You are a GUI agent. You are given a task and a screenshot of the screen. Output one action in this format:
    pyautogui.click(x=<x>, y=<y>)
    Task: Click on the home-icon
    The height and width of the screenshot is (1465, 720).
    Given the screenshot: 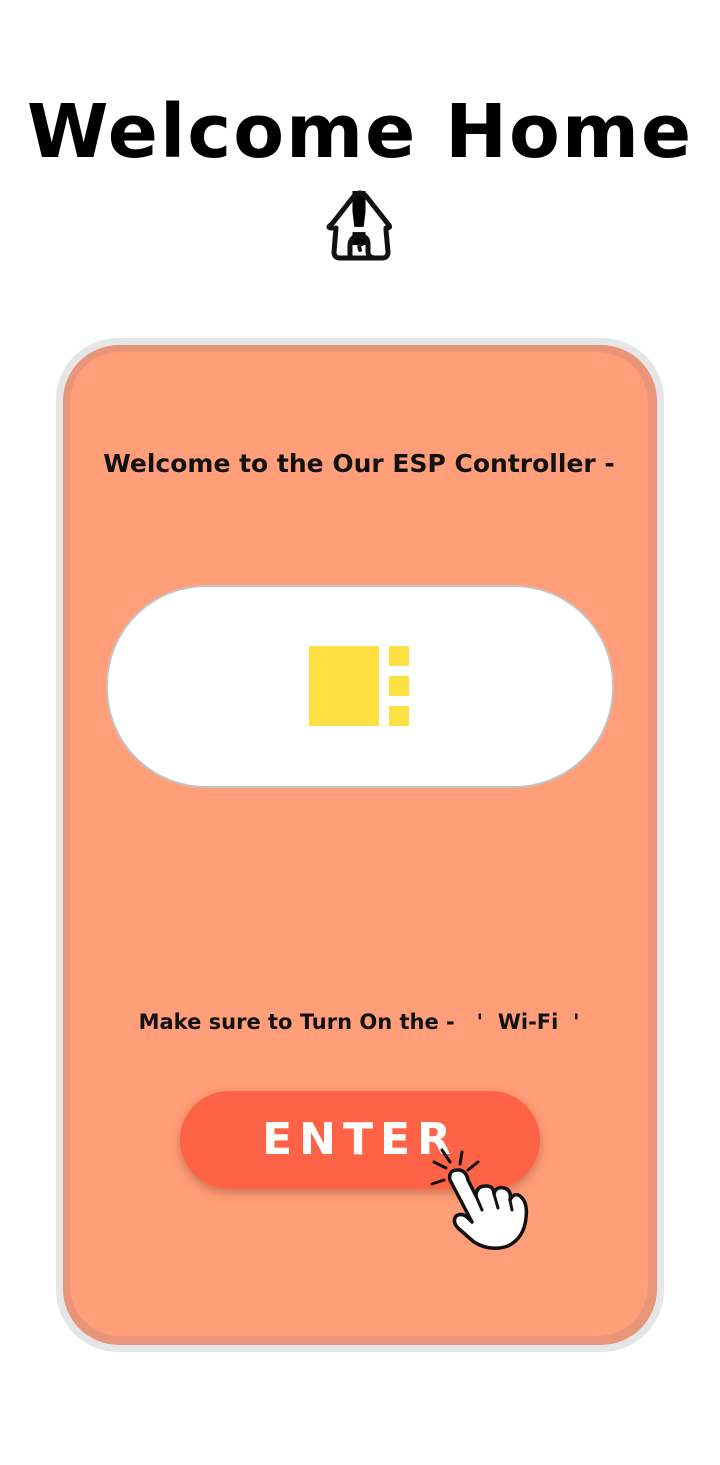 What is the action you would take?
    pyautogui.click(x=359, y=225)
    